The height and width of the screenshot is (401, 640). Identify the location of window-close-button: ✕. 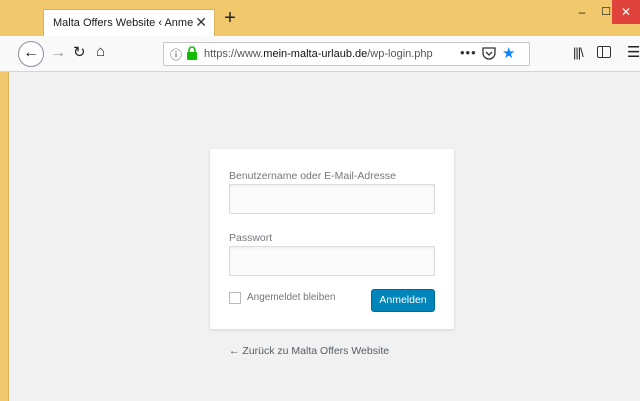
(626, 12).